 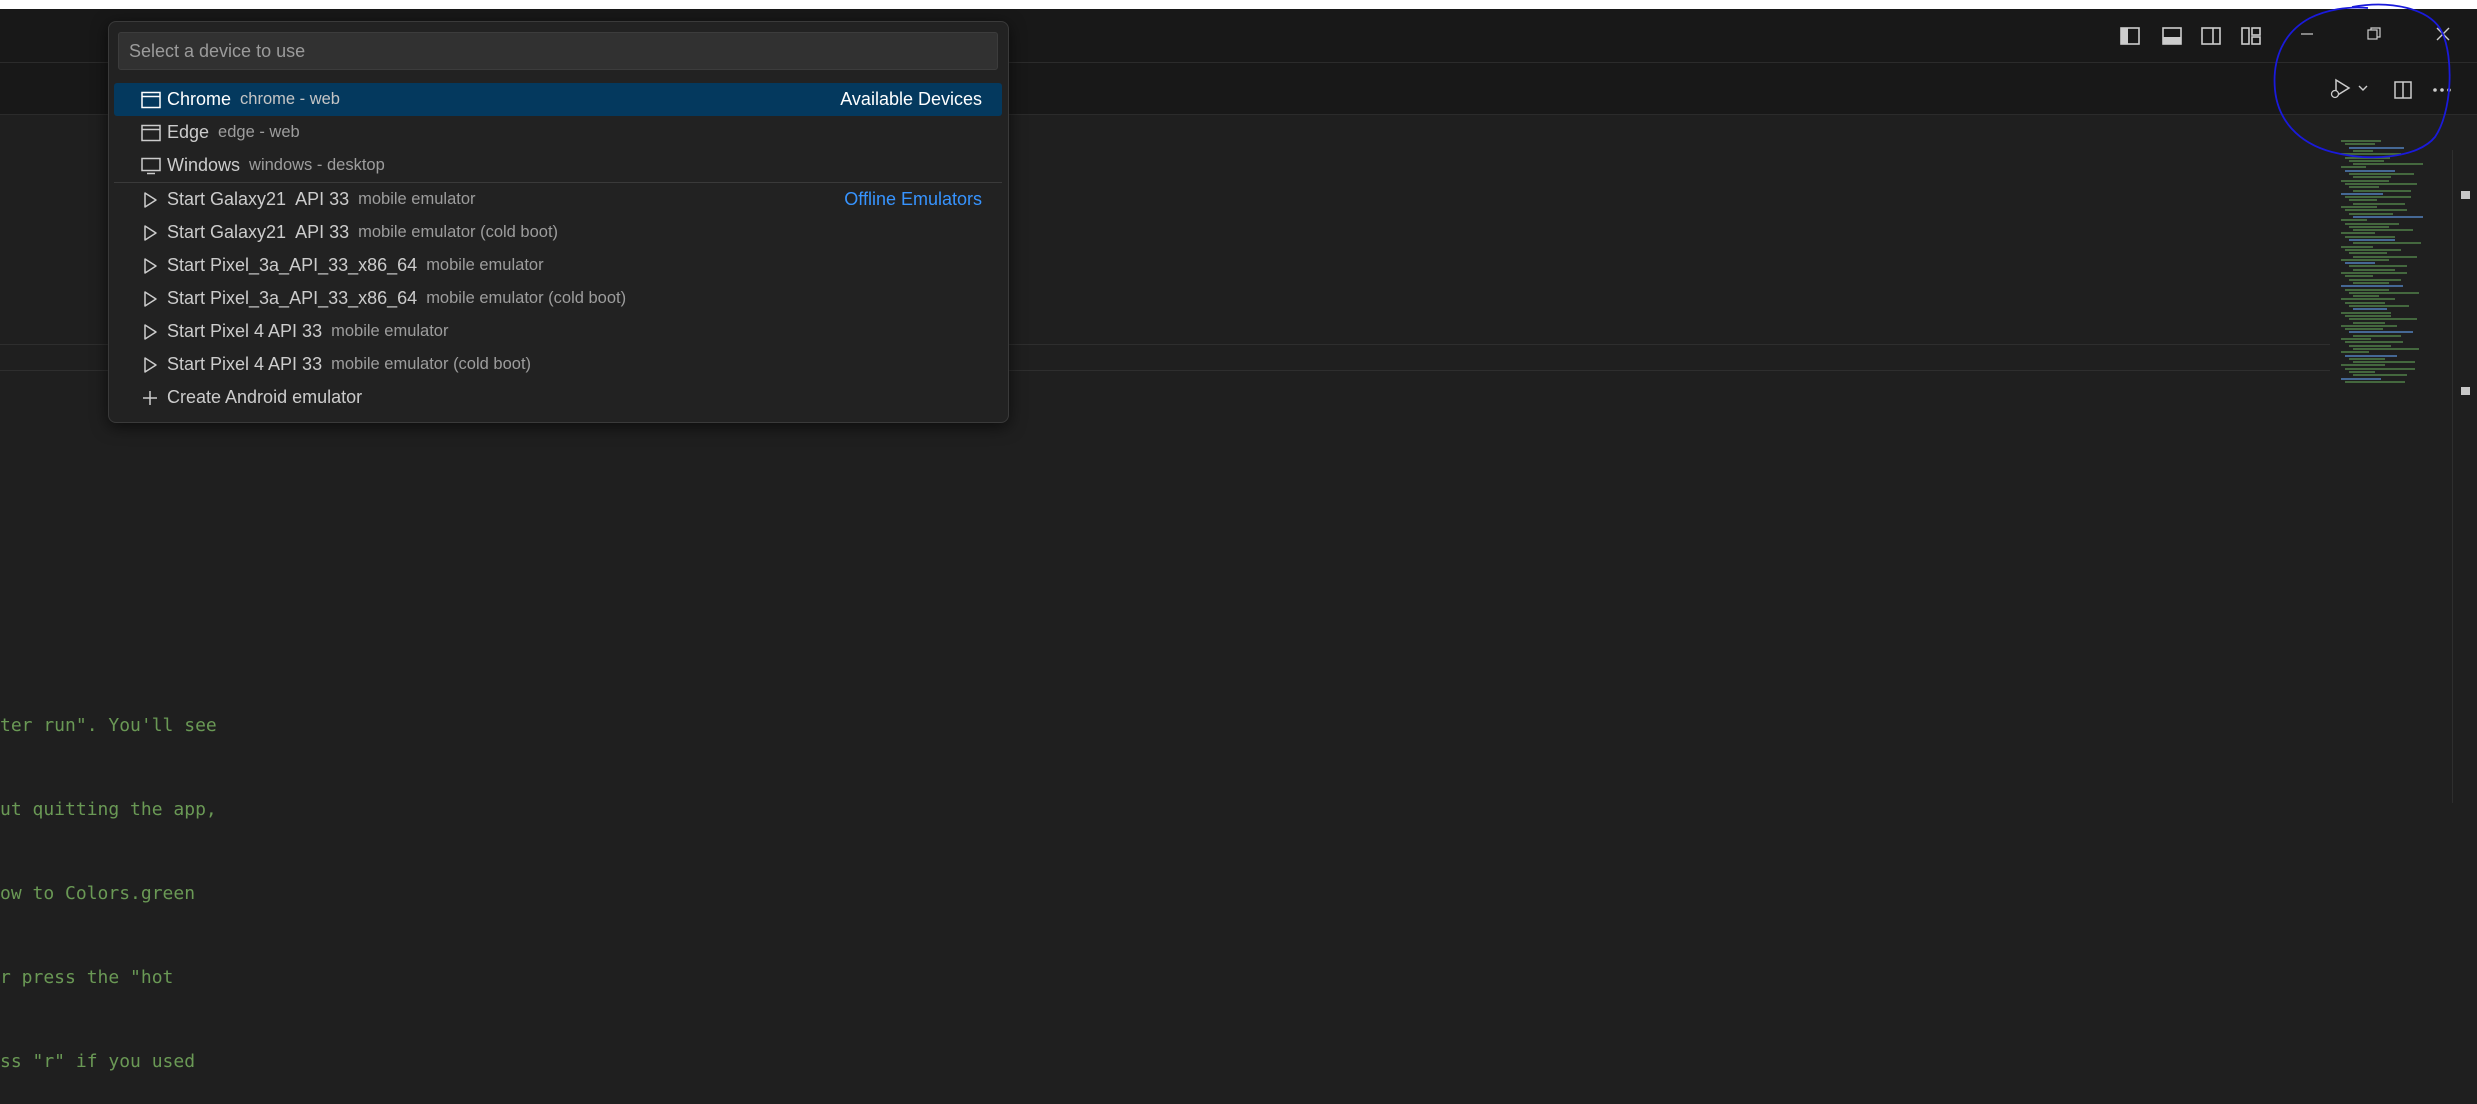 I want to click on minimap, so click(x=2387, y=265).